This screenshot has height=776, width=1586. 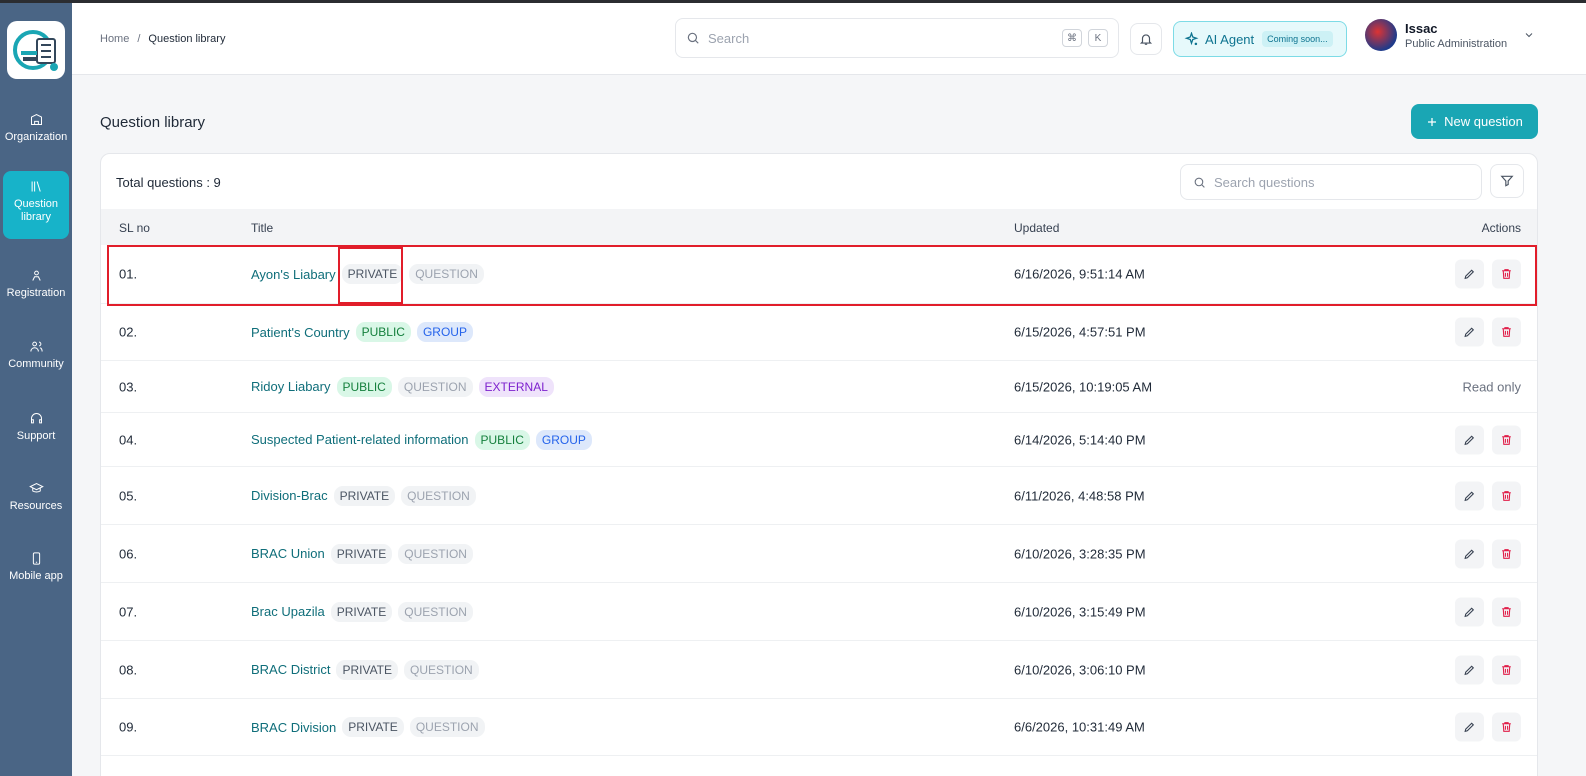 What do you see at coordinates (693, 38) in the screenshot?
I see `search-icon` at bounding box center [693, 38].